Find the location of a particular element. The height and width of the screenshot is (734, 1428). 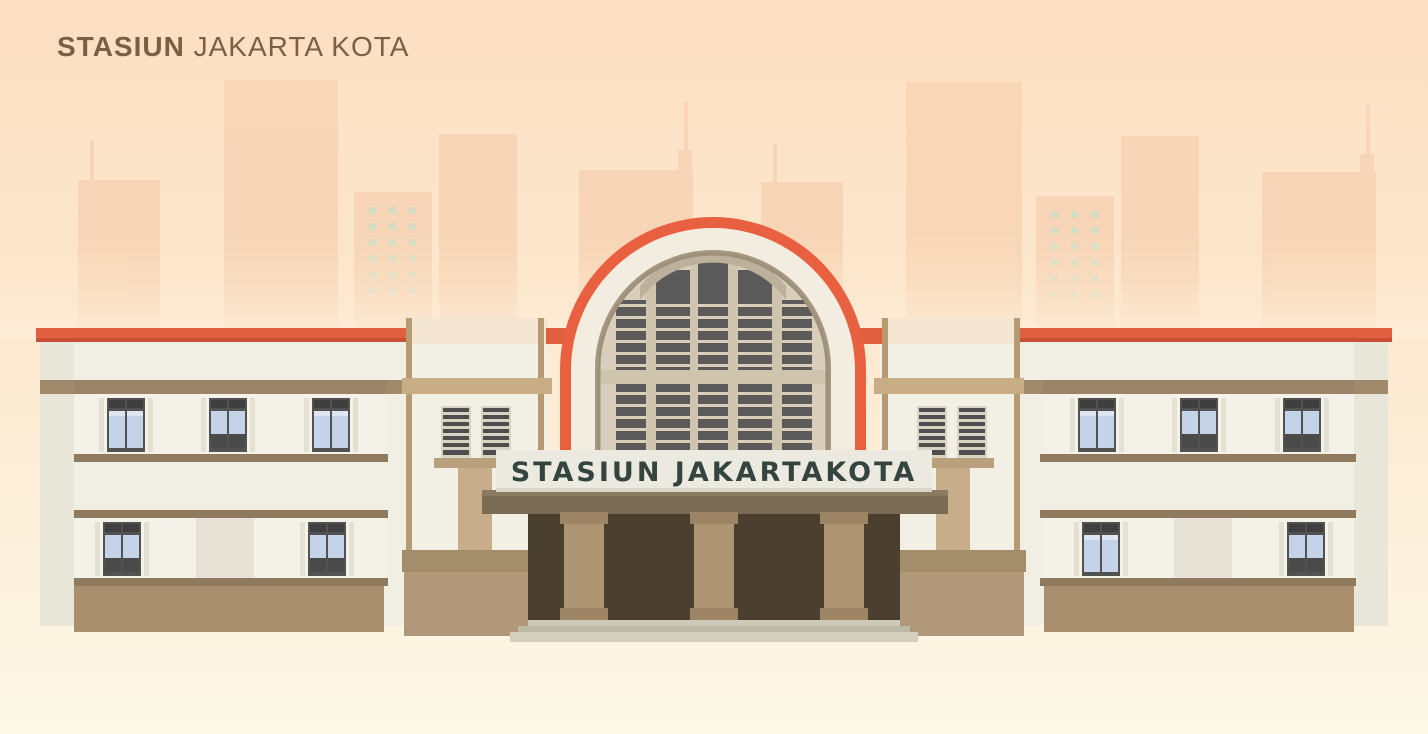

page-title: STASIUN JAKARTA KOTA is located at coordinates (233, 47).